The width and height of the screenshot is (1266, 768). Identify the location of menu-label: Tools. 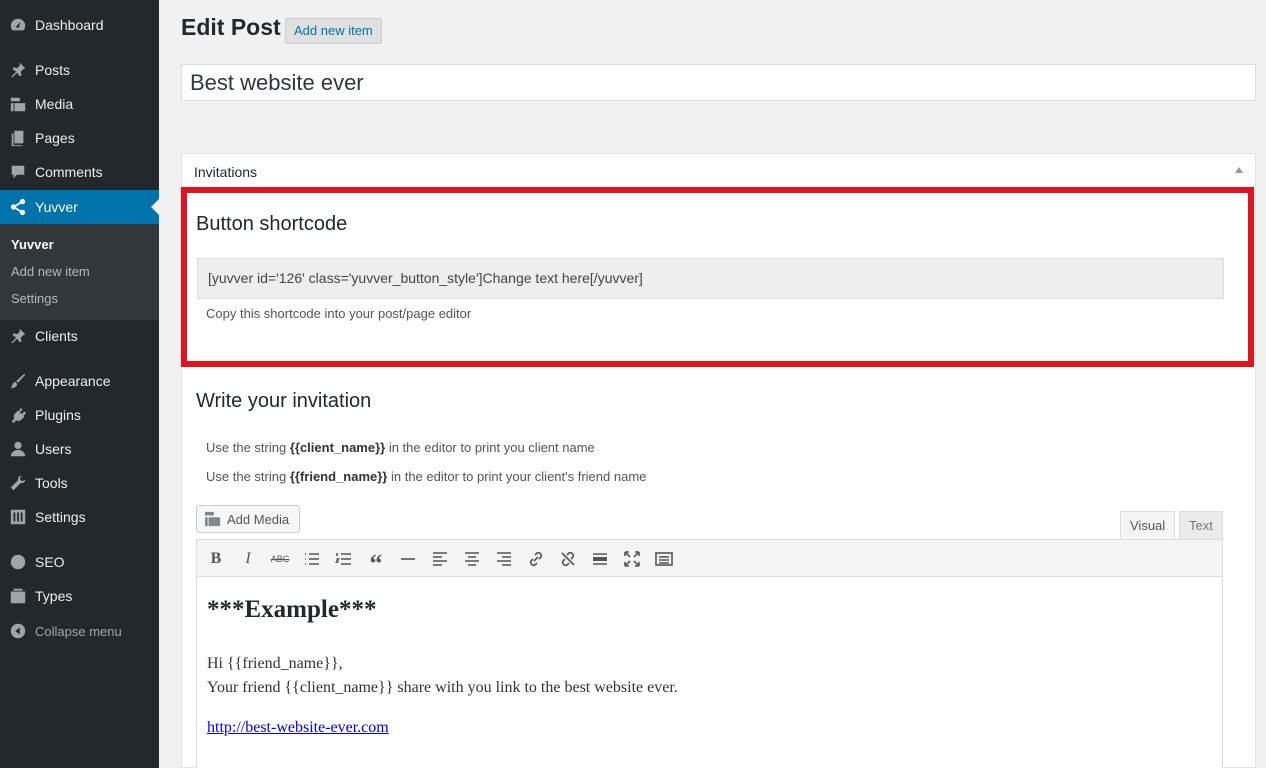
(51, 483).